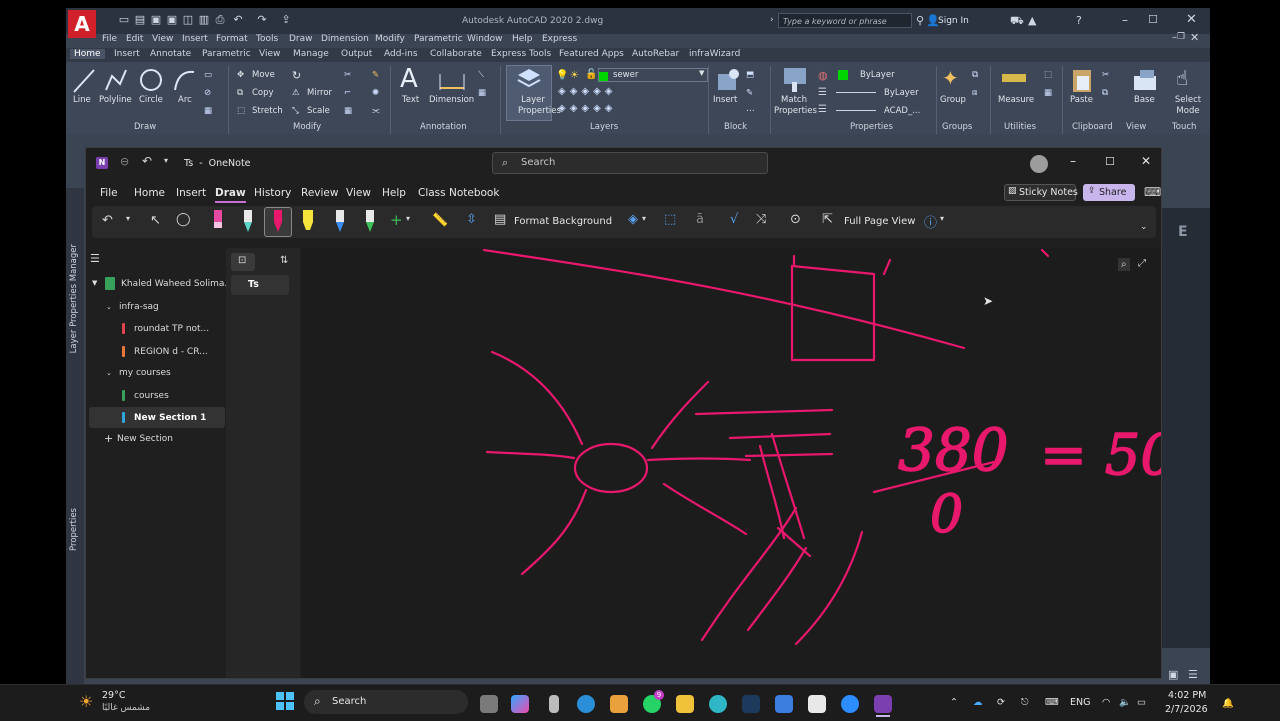 The height and width of the screenshot is (721, 1280). What do you see at coordinates (458, 193) in the screenshot?
I see `tab-class-notebook: Class Notebook` at bounding box center [458, 193].